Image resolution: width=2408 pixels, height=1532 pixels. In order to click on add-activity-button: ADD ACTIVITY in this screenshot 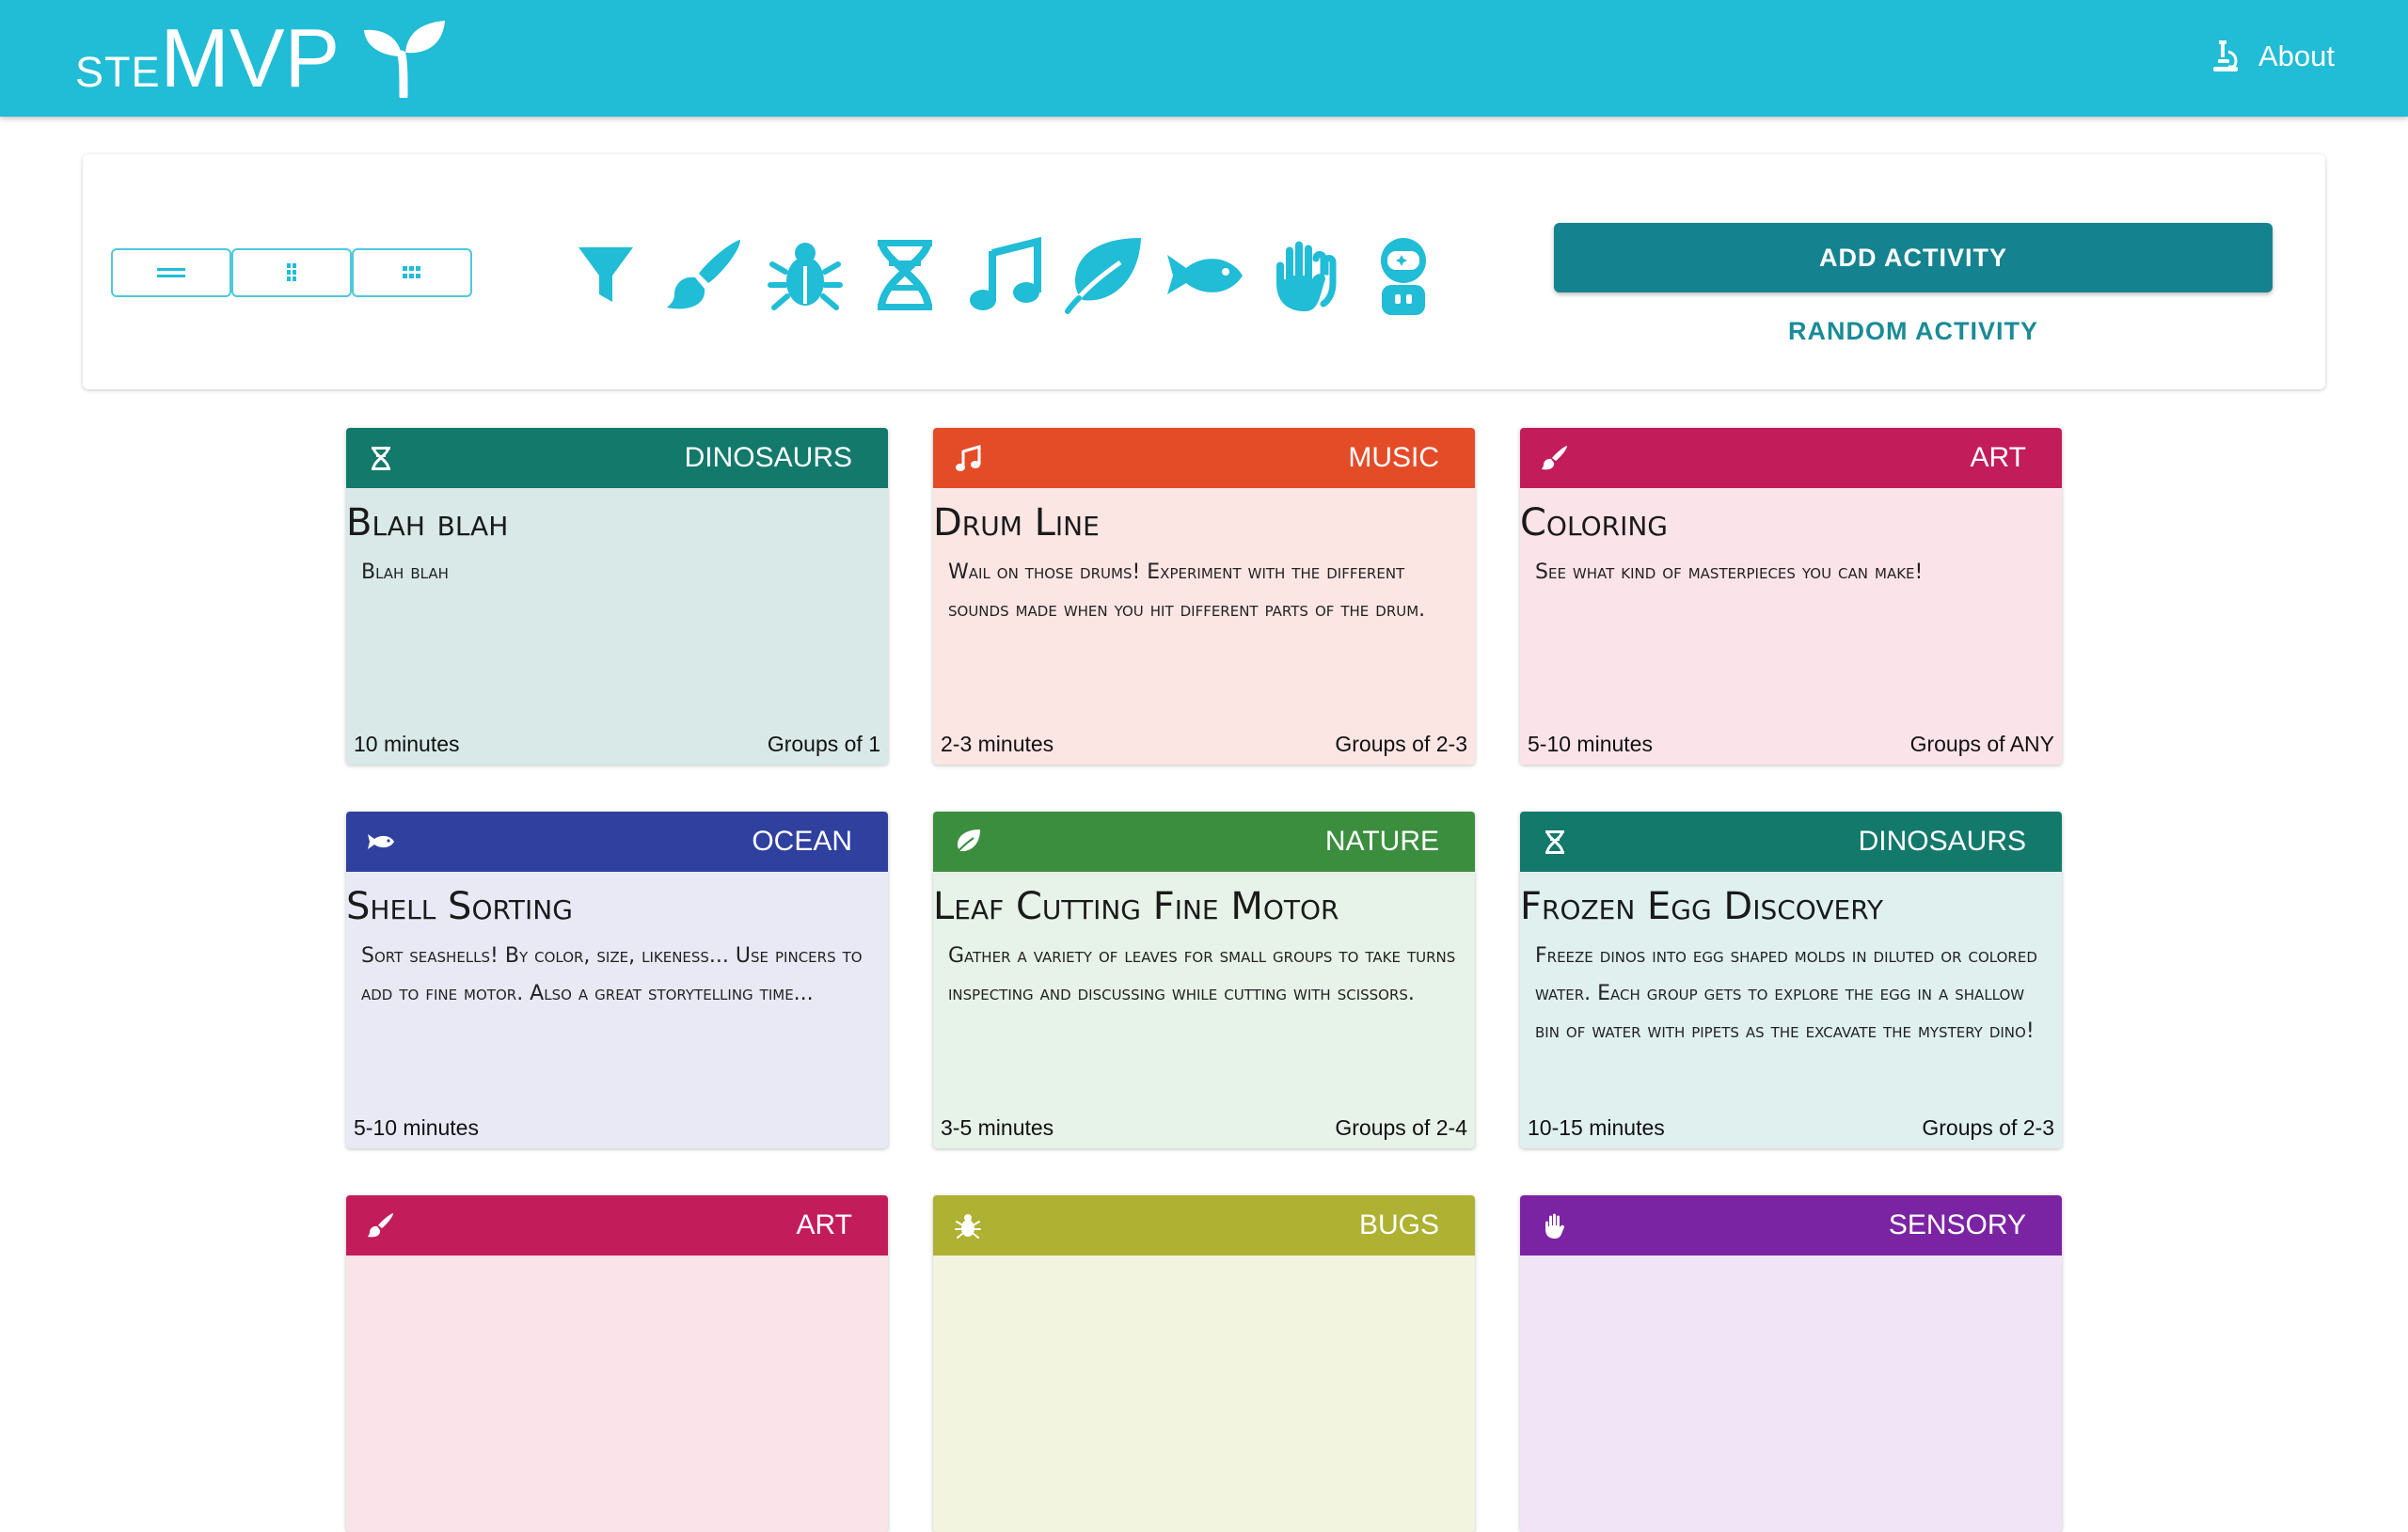, I will do `click(1914, 257)`.